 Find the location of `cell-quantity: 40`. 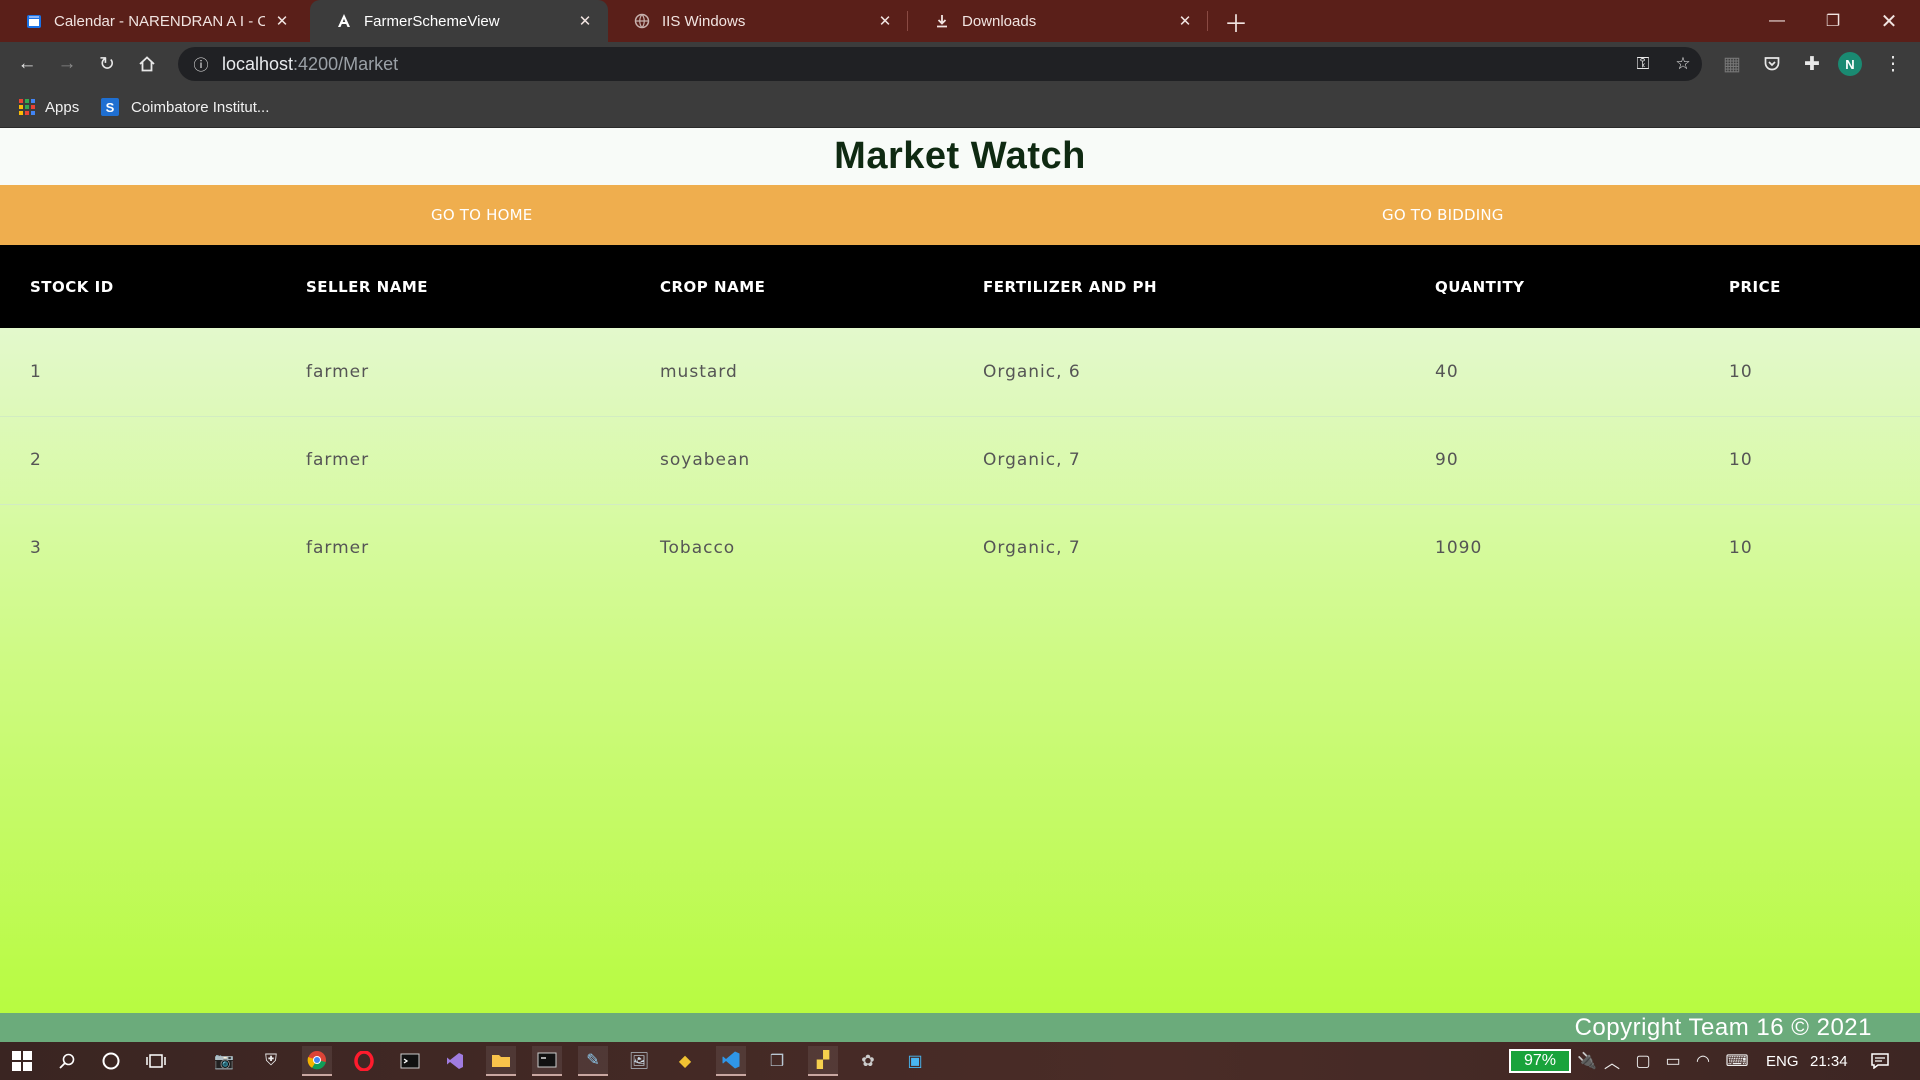

cell-quantity: 40 is located at coordinates (1582, 372).